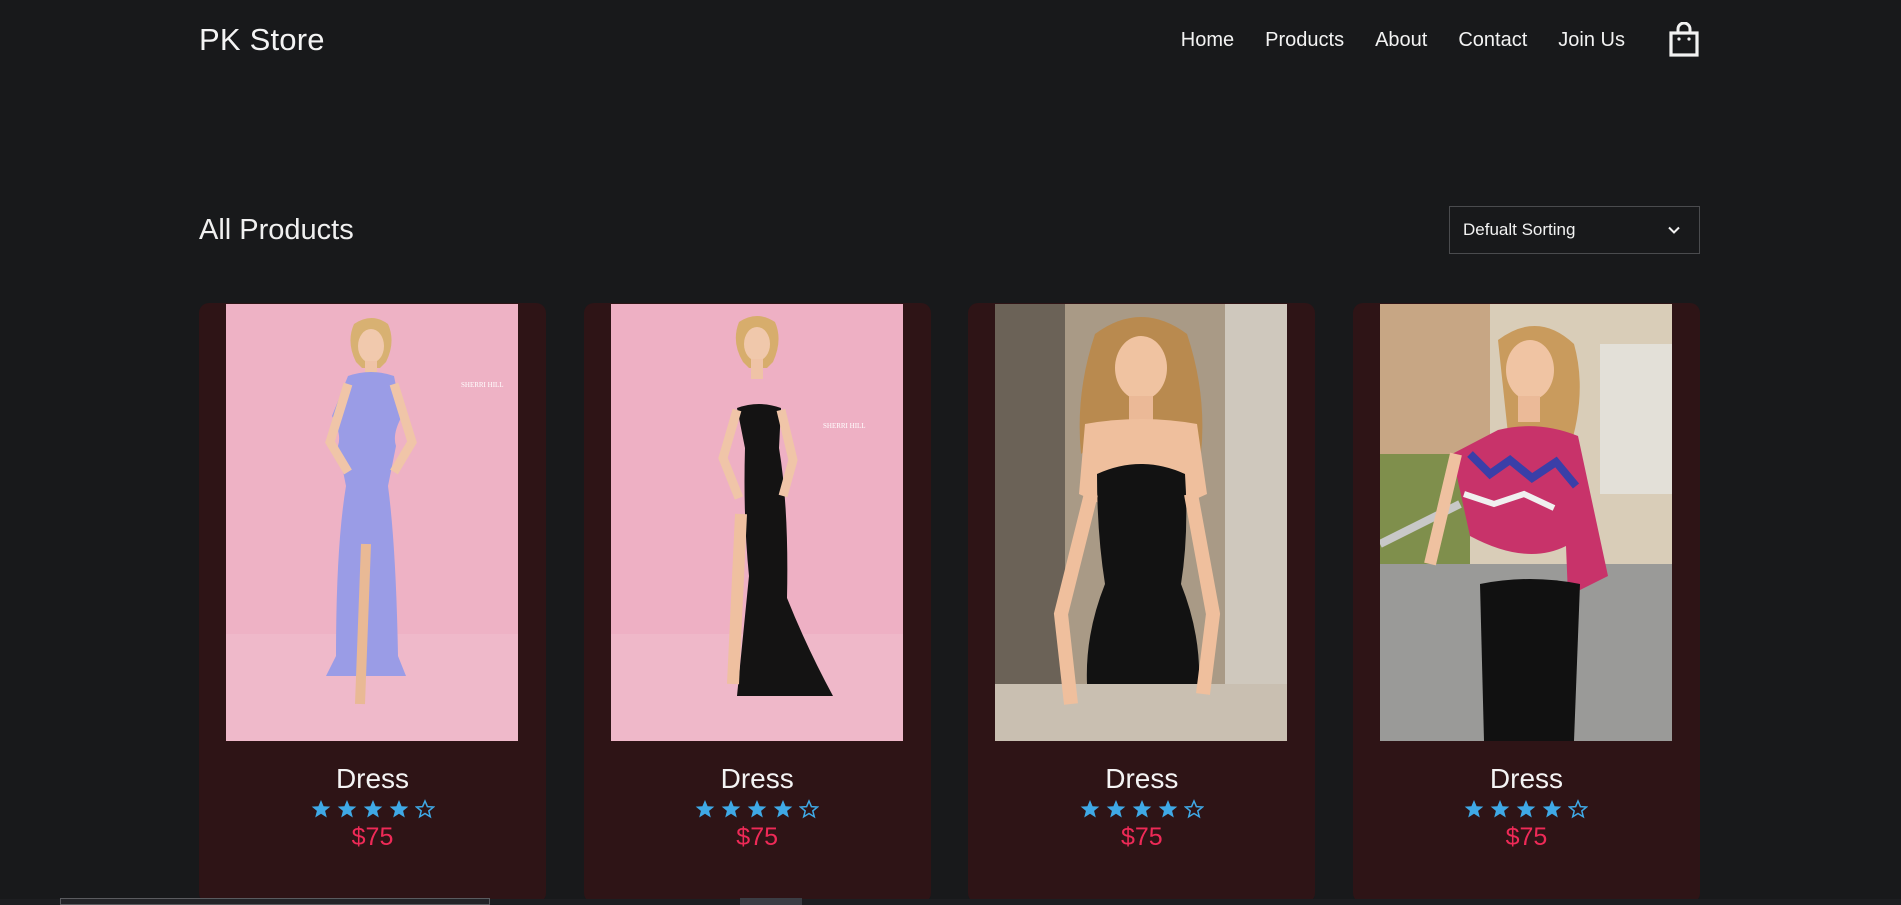 This screenshot has width=1901, height=905. I want to click on nav-about-link: About, so click(1401, 40).